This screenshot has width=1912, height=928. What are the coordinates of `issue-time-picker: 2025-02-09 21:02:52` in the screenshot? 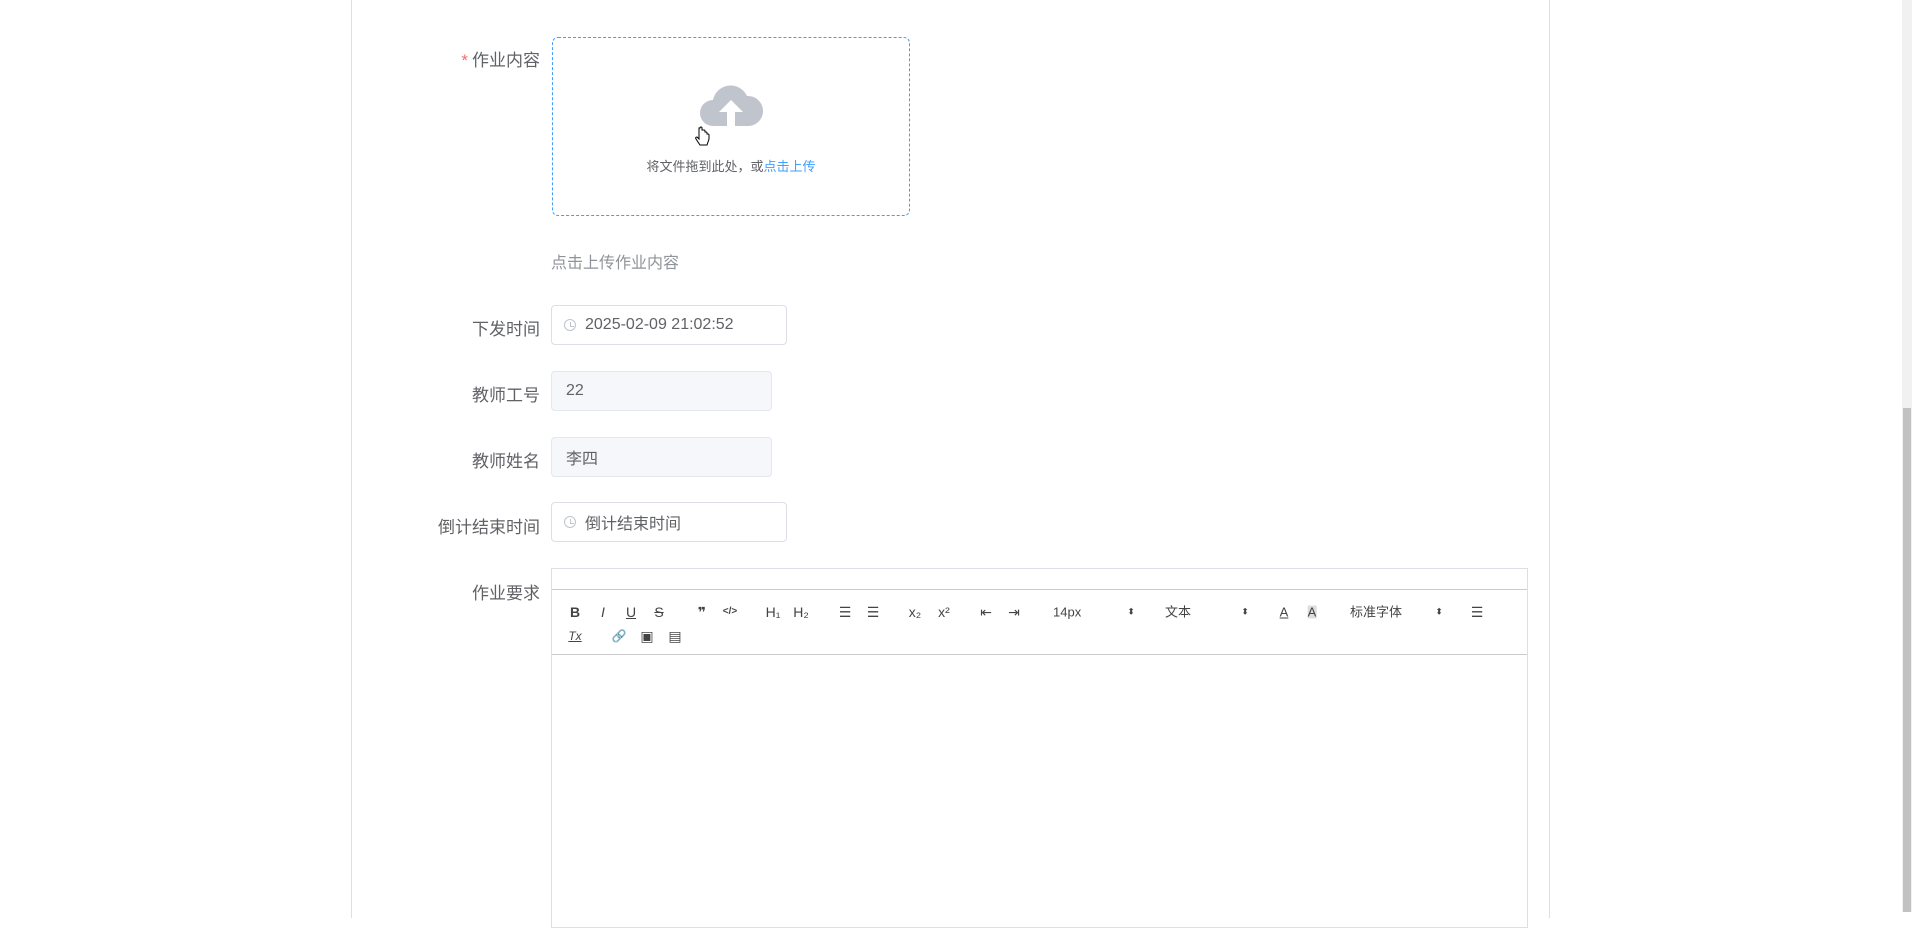 It's located at (669, 325).